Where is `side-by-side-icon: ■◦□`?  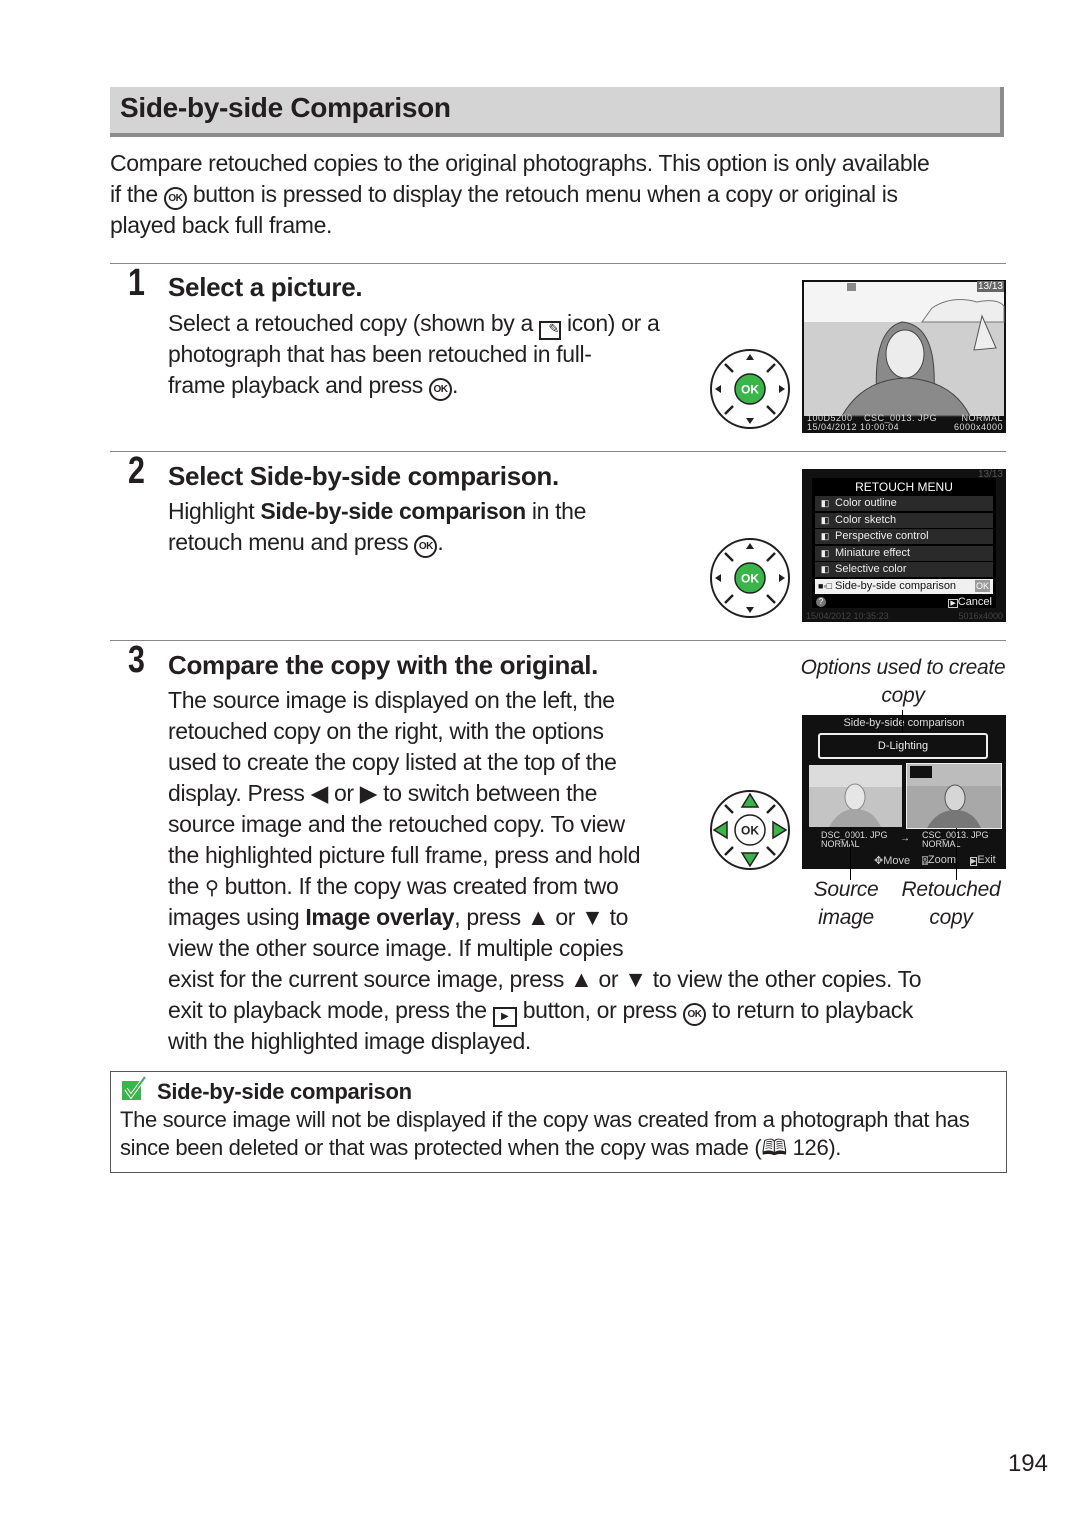
side-by-side-icon: ■◦□ is located at coordinates (825, 586).